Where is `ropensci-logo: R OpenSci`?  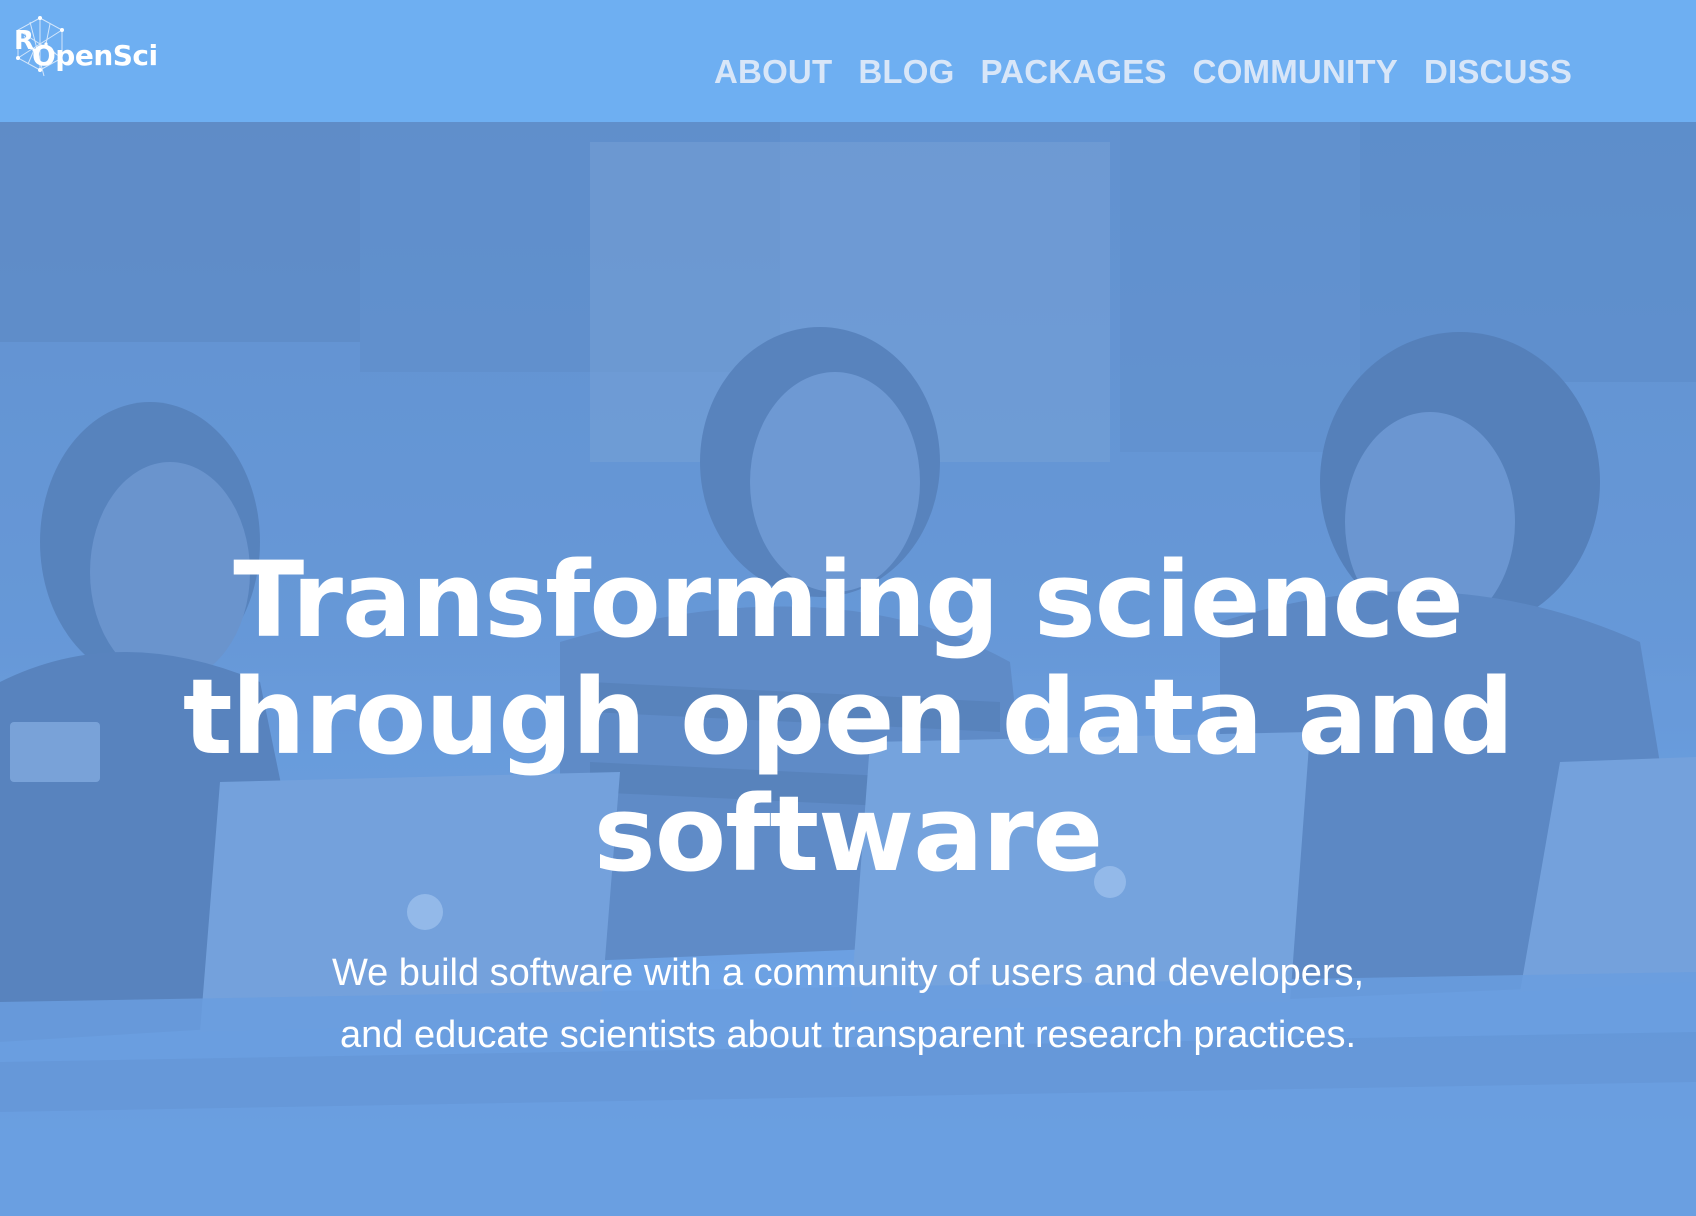 ropensci-logo: R OpenSci is located at coordinates (85, 49).